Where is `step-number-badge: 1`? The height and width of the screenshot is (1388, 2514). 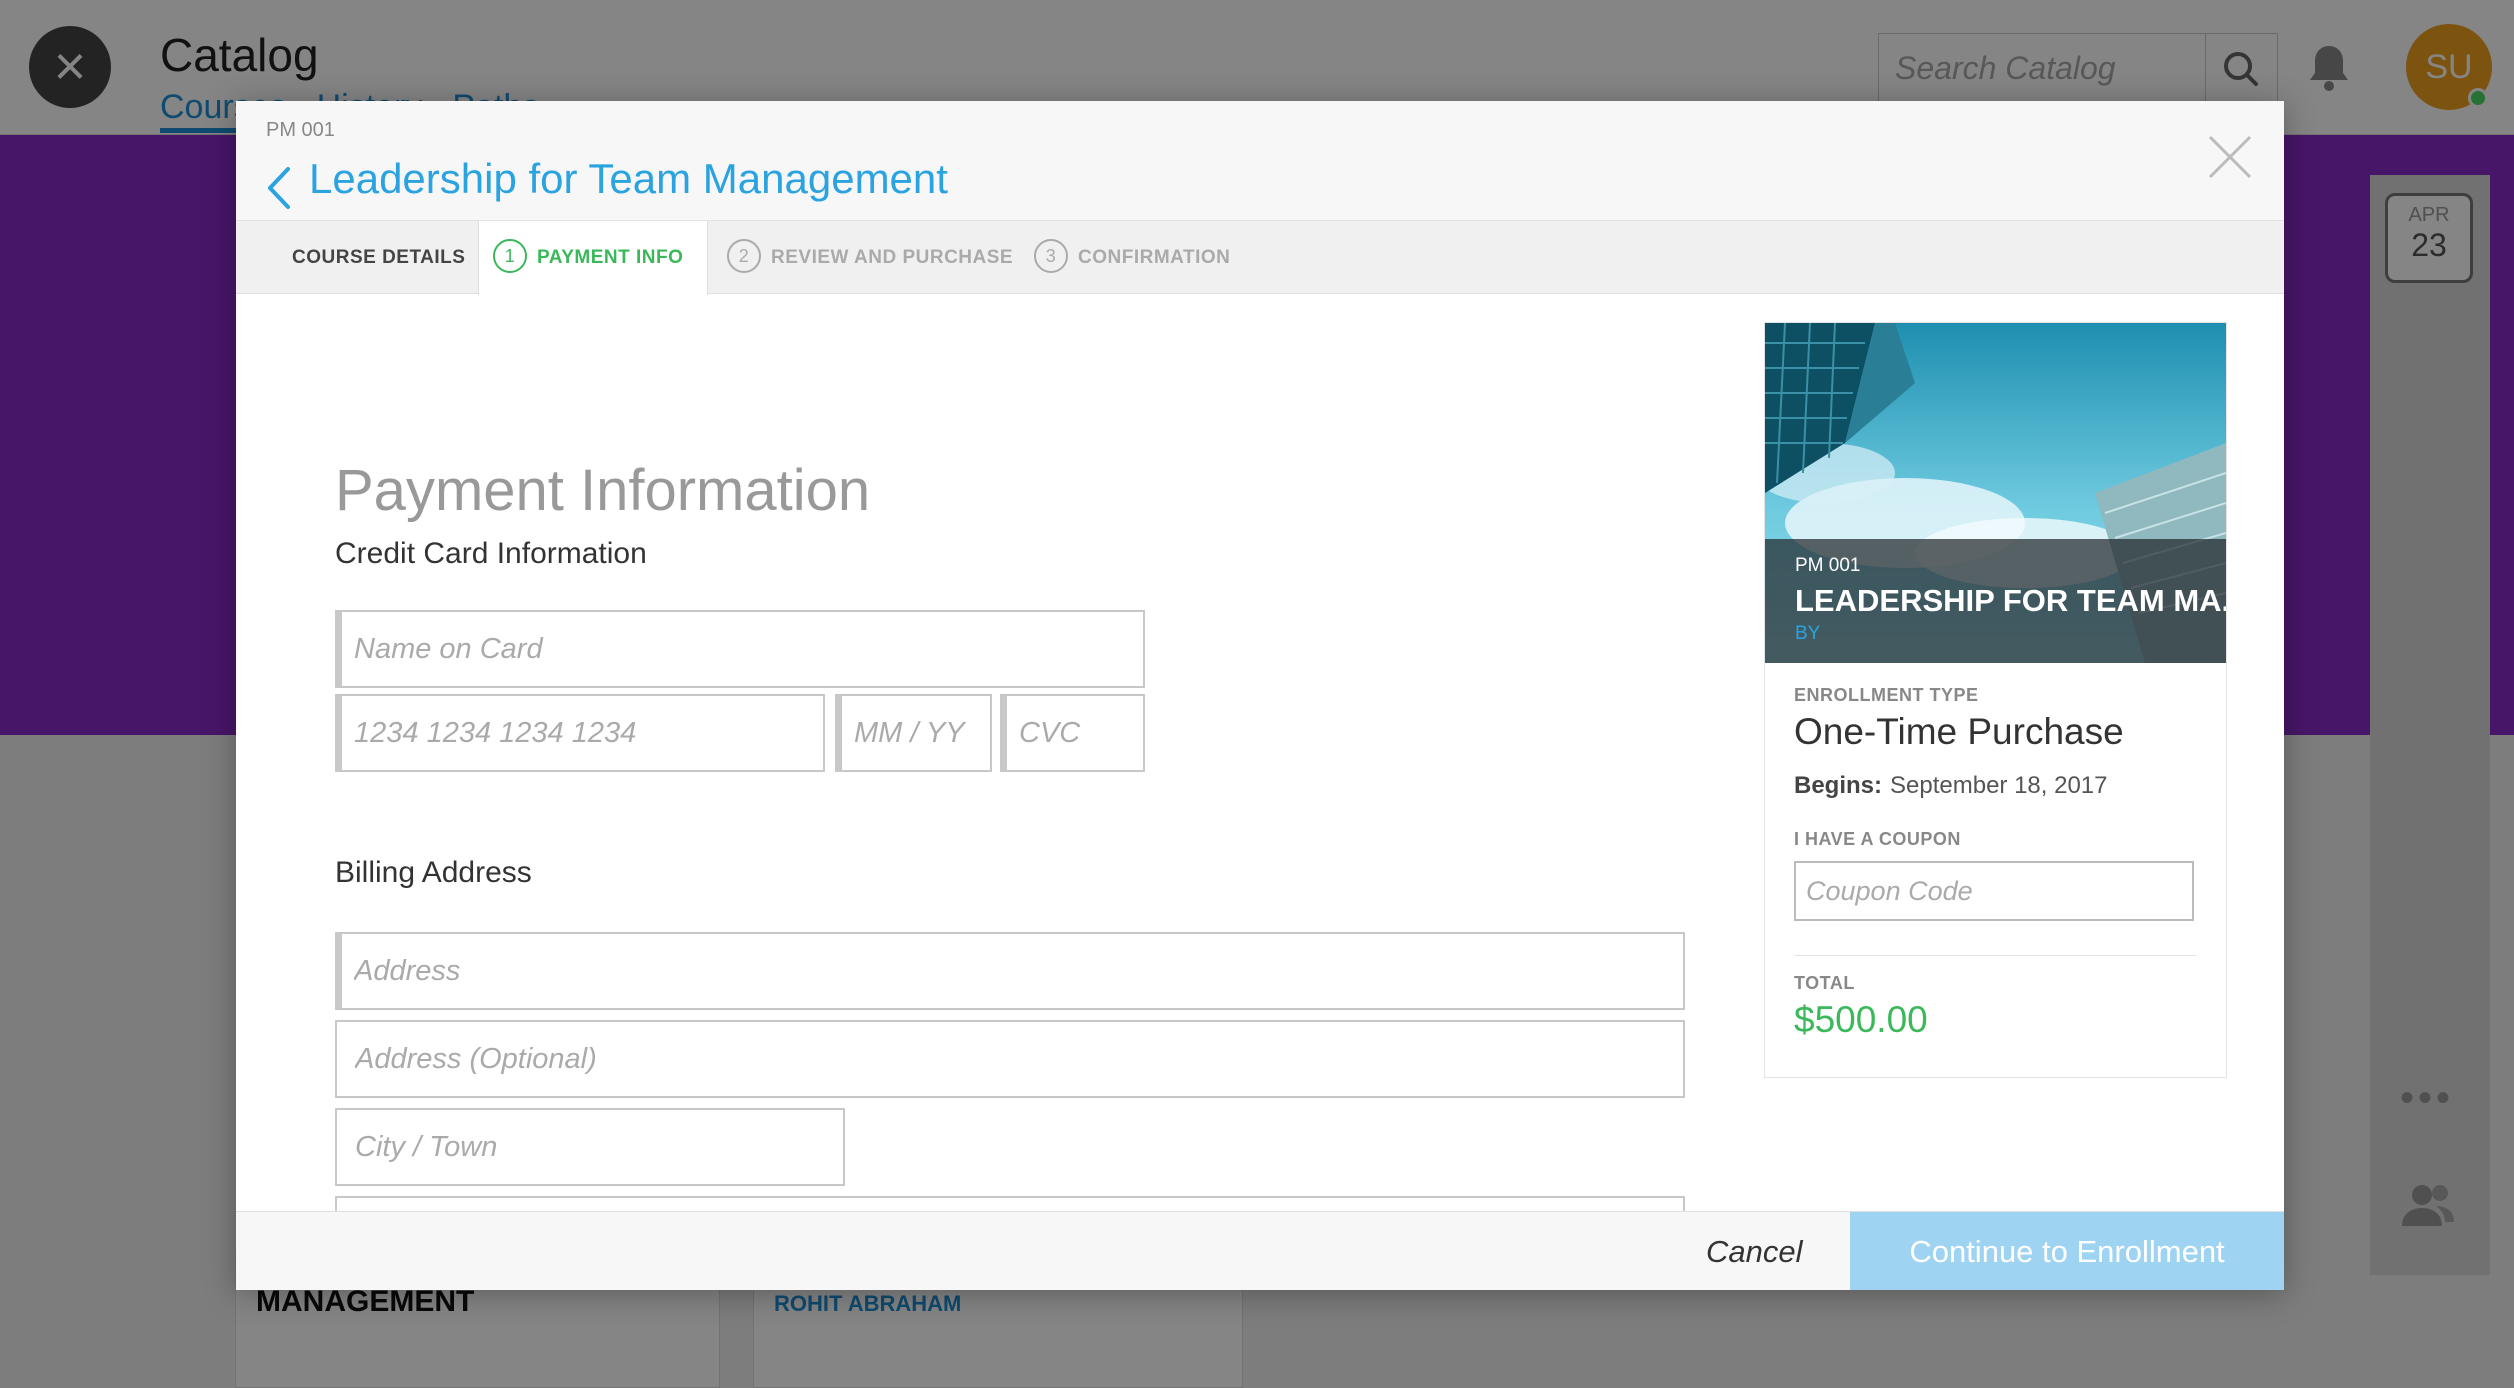 step-number-badge: 1 is located at coordinates (510, 255).